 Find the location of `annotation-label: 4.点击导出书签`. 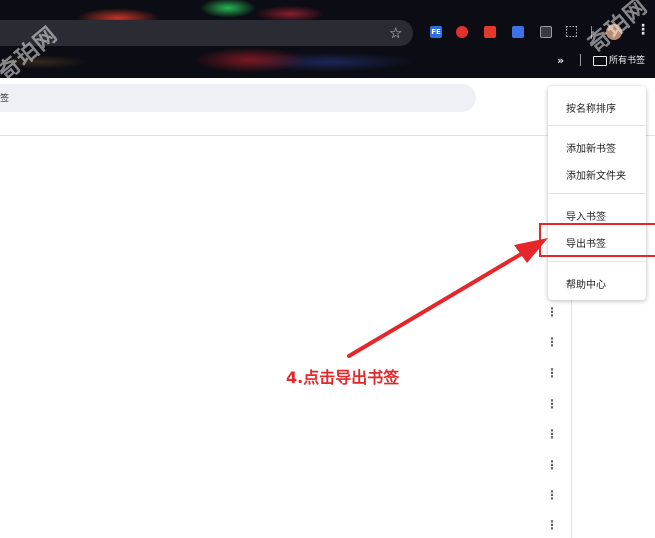

annotation-label: 4.点击导出书签 is located at coordinates (343, 377).